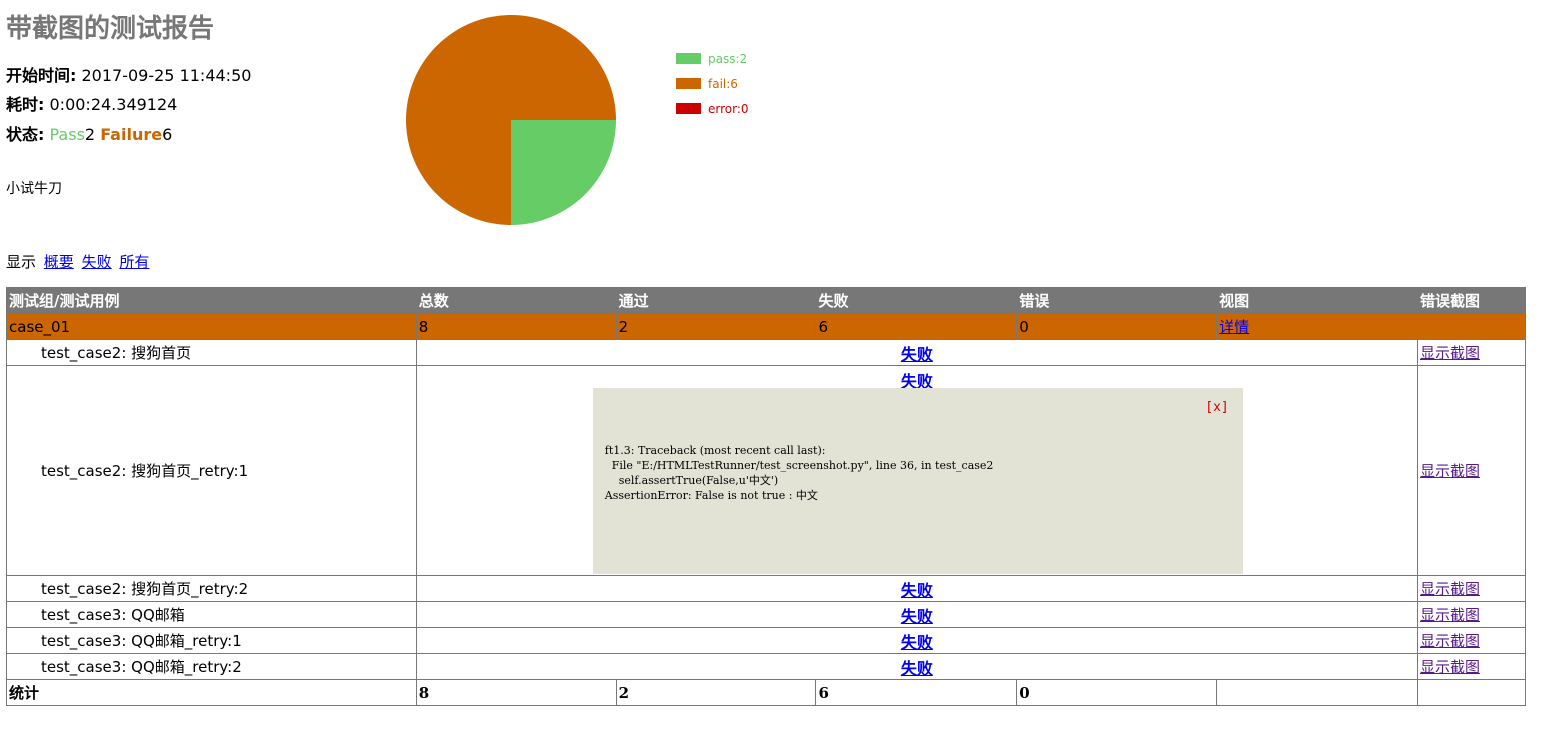 The width and height of the screenshot is (1563, 729). Describe the element at coordinates (110, 29) in the screenshot. I see `page-title: 带截图的测试报告` at that location.